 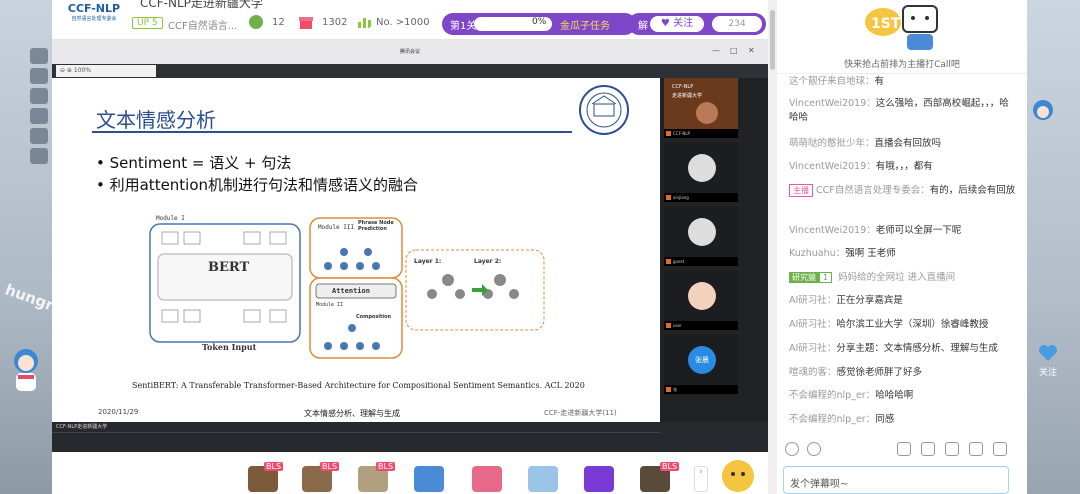 What do you see at coordinates (902, 65) in the screenshot?
I see `banner-text: 快来抢占前排为主播打Call吧` at bounding box center [902, 65].